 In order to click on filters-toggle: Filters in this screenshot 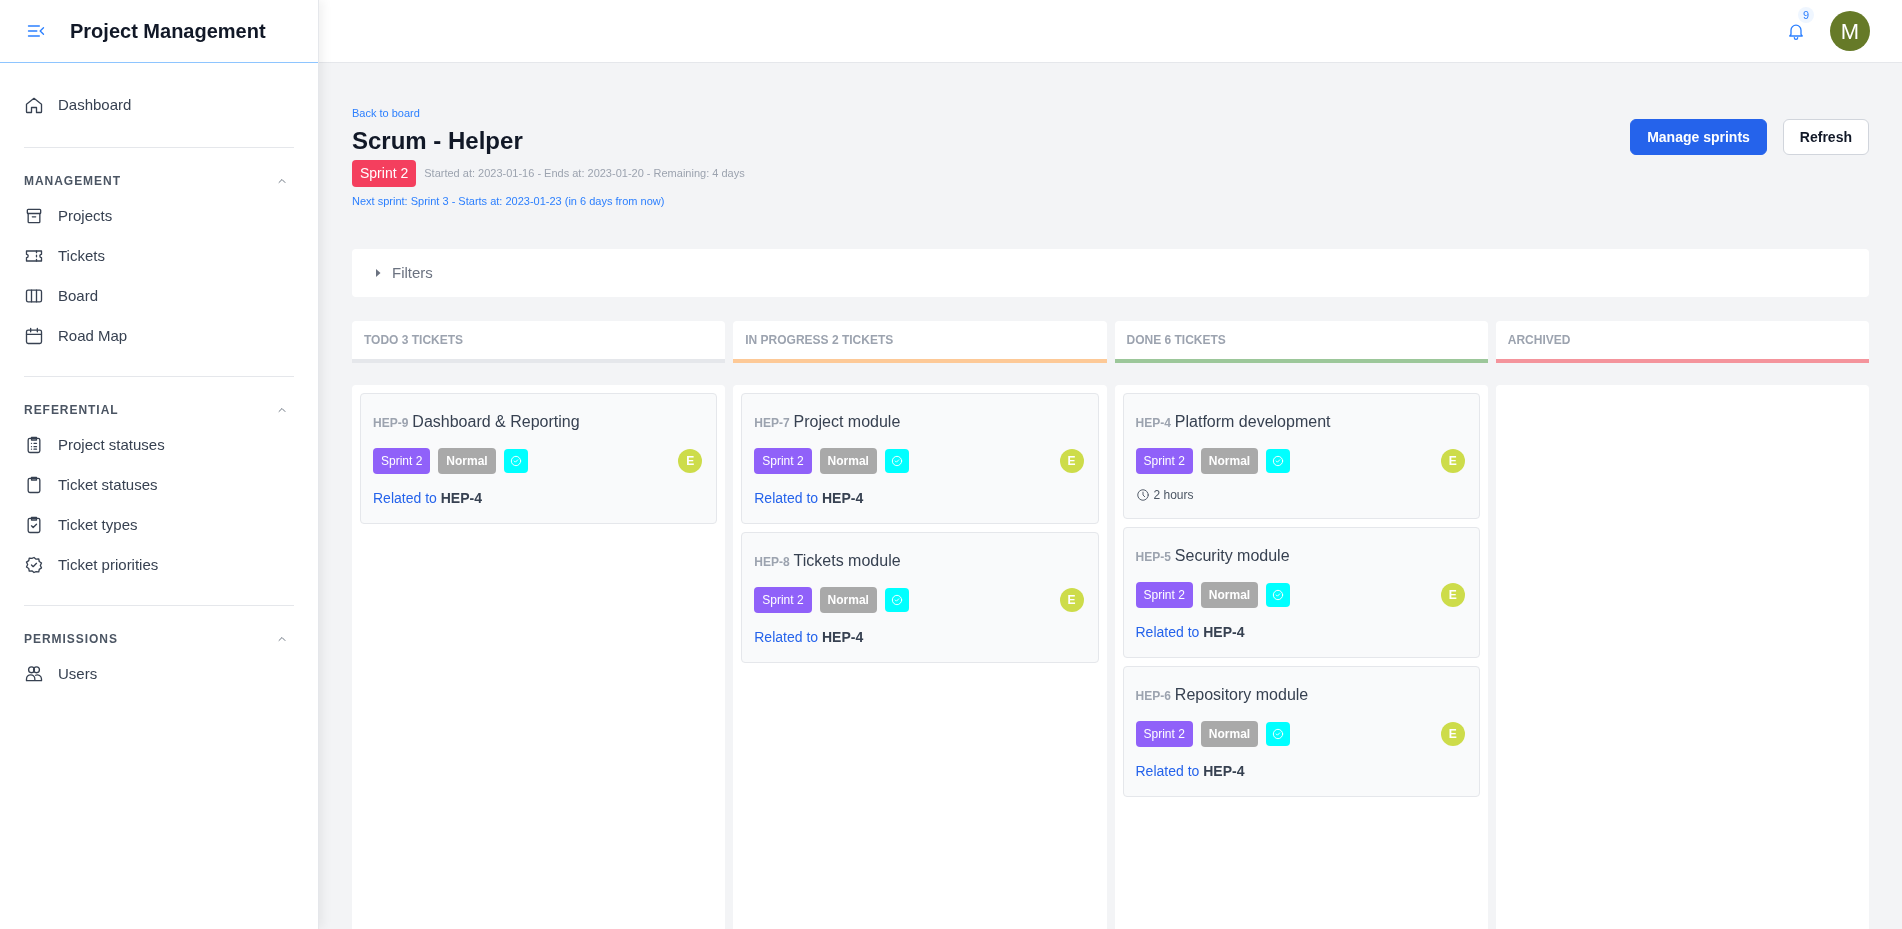, I will do `click(1110, 273)`.